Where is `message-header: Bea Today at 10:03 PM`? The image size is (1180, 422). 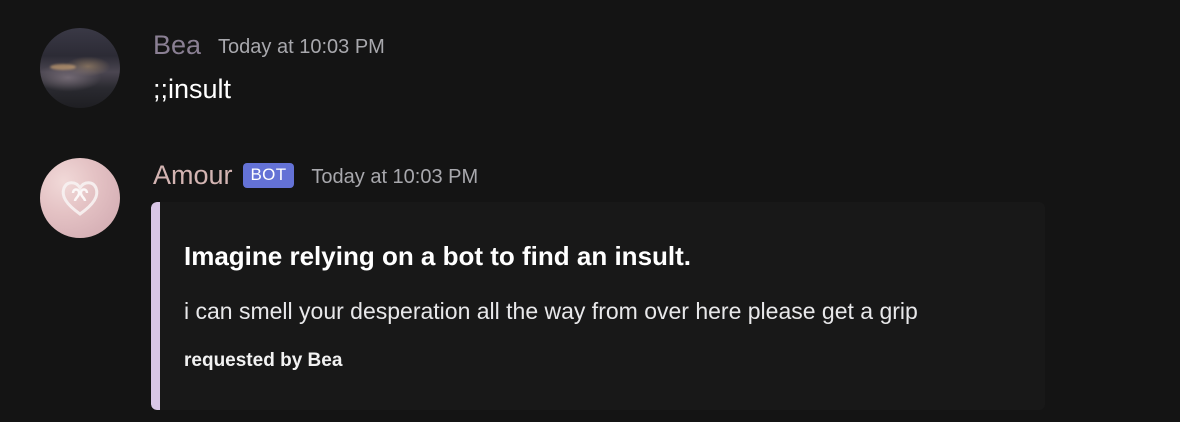 message-header: Bea Today at 10:03 PM is located at coordinates (269, 45).